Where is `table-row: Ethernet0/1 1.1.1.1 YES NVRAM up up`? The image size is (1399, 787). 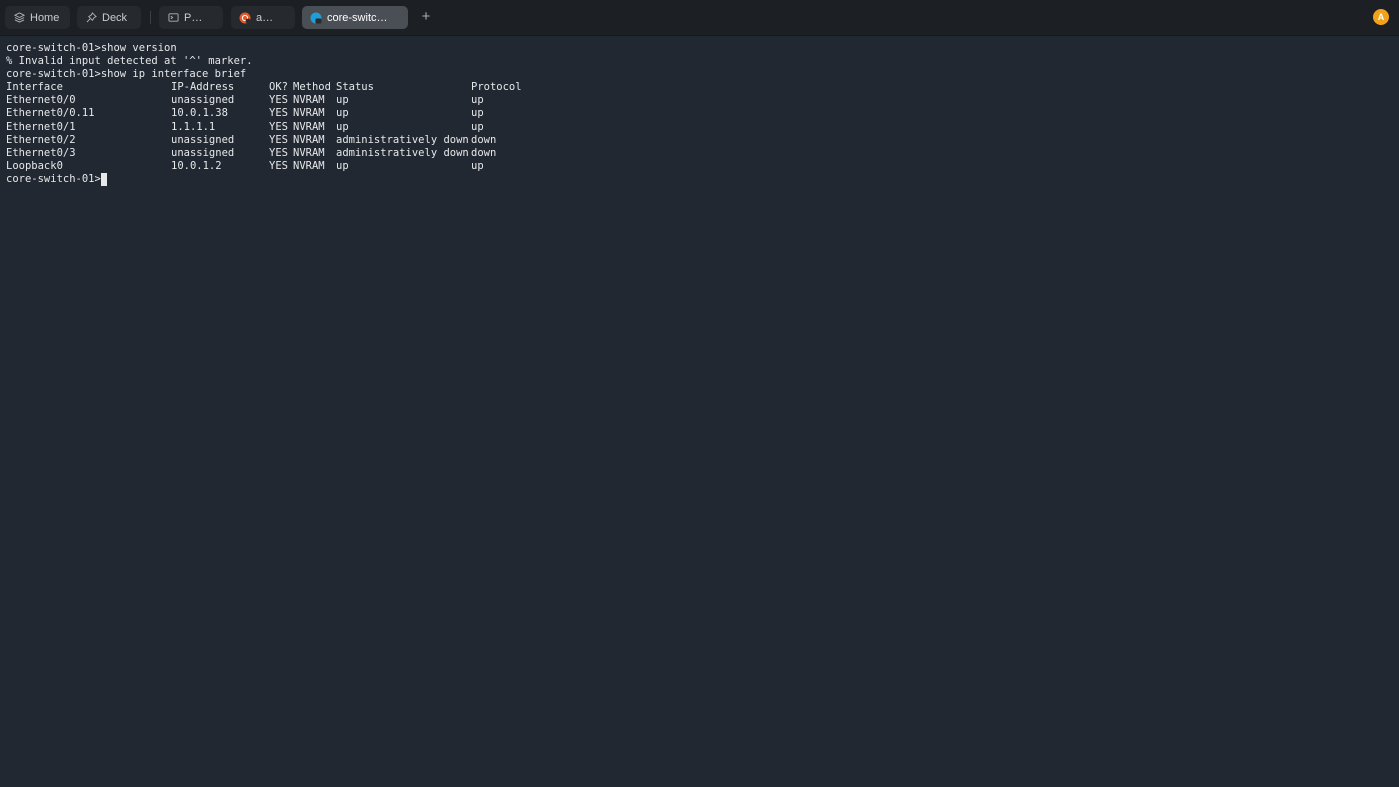 table-row: Ethernet0/1 1.1.1.1 YES NVRAM up up is located at coordinates (696, 127).